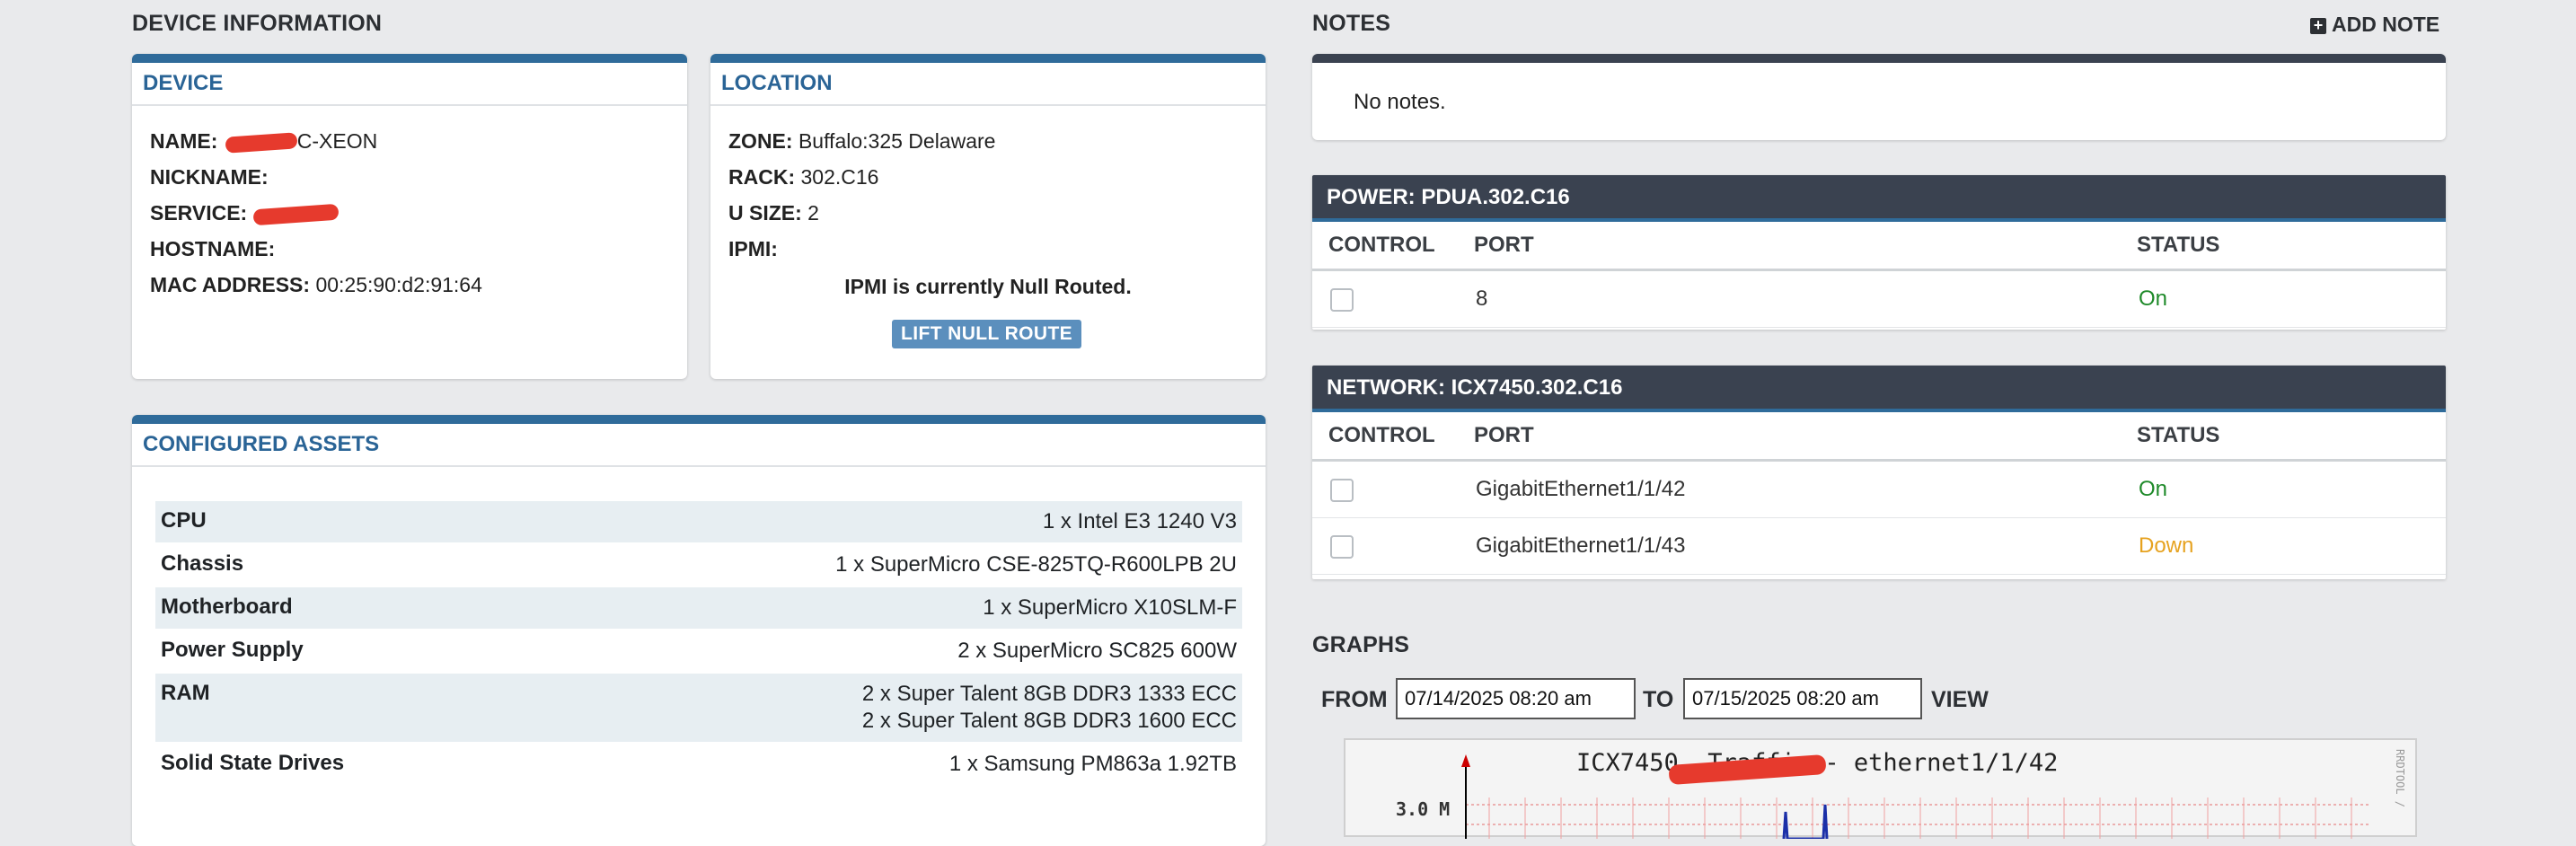 Image resolution: width=2576 pixels, height=846 pixels. I want to click on view-button: VIEW, so click(1960, 700).